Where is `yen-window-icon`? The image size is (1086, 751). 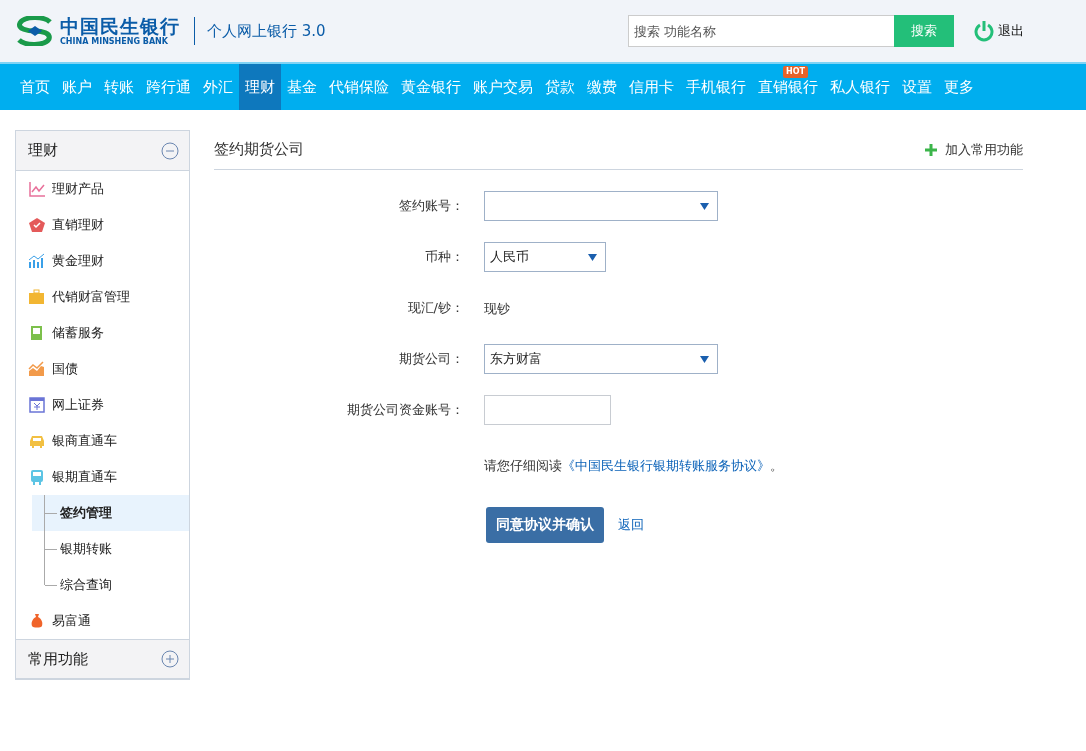
yen-window-icon is located at coordinates (37, 405).